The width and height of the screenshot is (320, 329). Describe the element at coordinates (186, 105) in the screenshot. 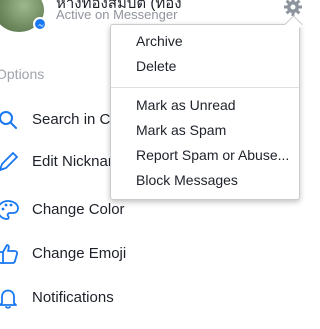

I see `menu-item-label: Mark as Unread` at that location.